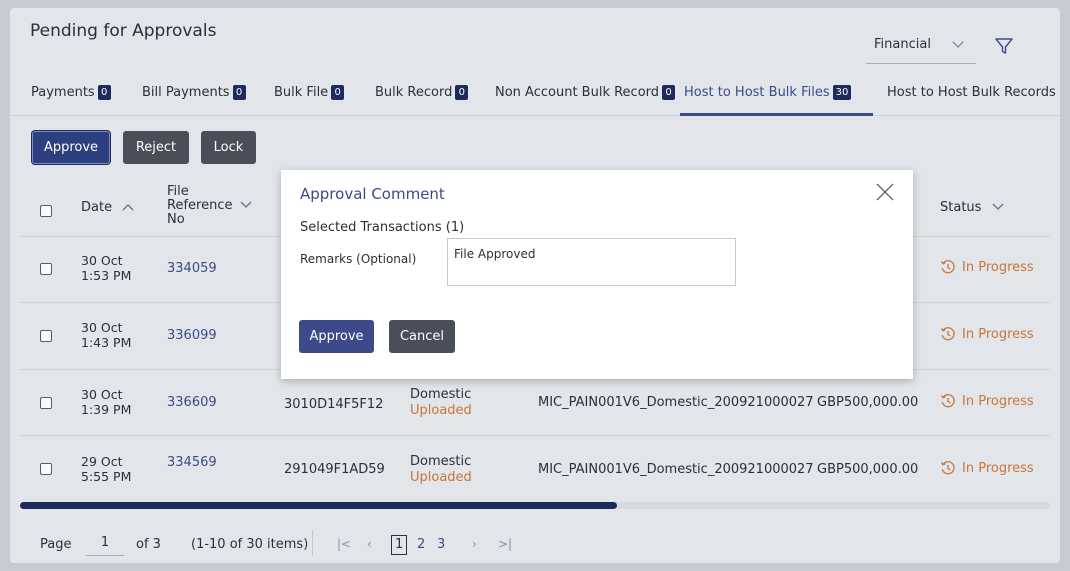 The width and height of the screenshot is (1070, 571). I want to click on chevron-up-icon, so click(128, 207).